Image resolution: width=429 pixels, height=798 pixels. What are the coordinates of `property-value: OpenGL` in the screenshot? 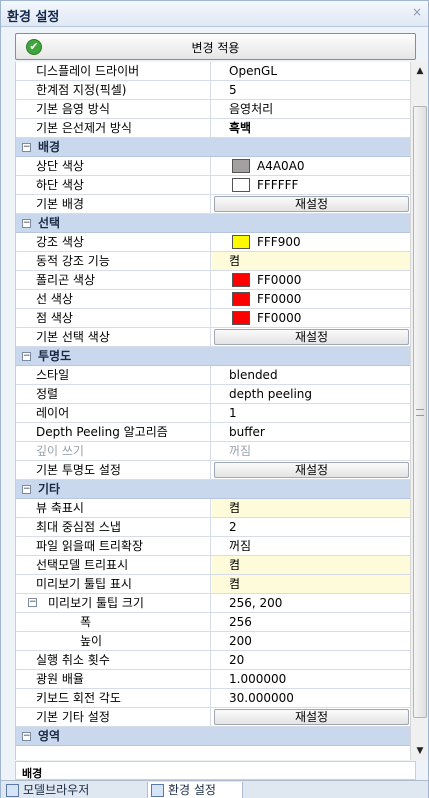 It's located at (311, 71).